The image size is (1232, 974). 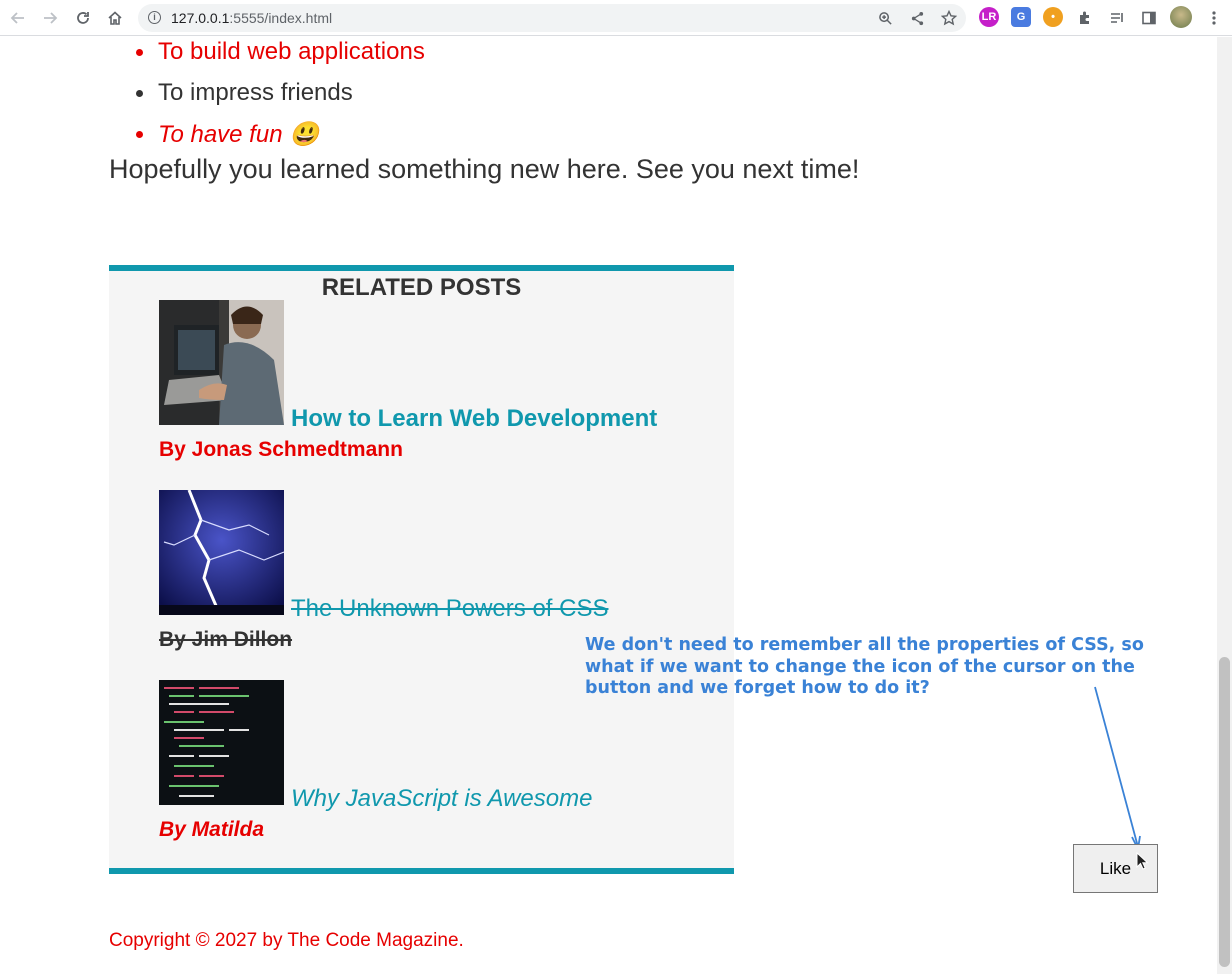 I want to click on url-host: 127.0.0.1, so click(x=200, y=18).